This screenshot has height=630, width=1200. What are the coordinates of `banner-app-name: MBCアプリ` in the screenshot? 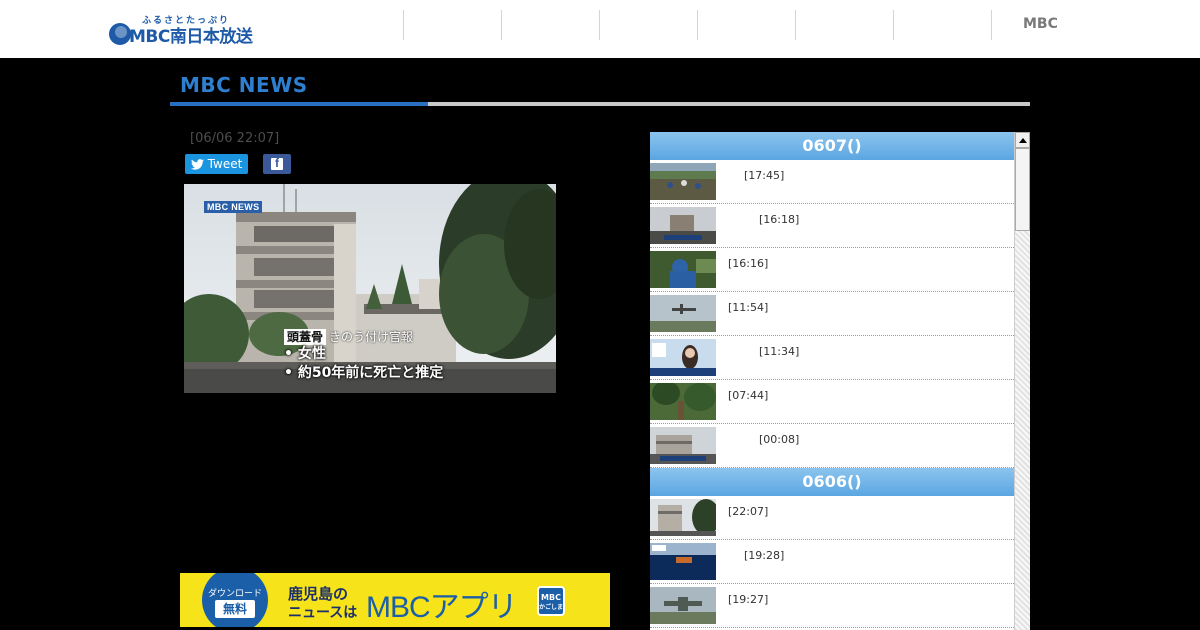 It's located at (442, 607).